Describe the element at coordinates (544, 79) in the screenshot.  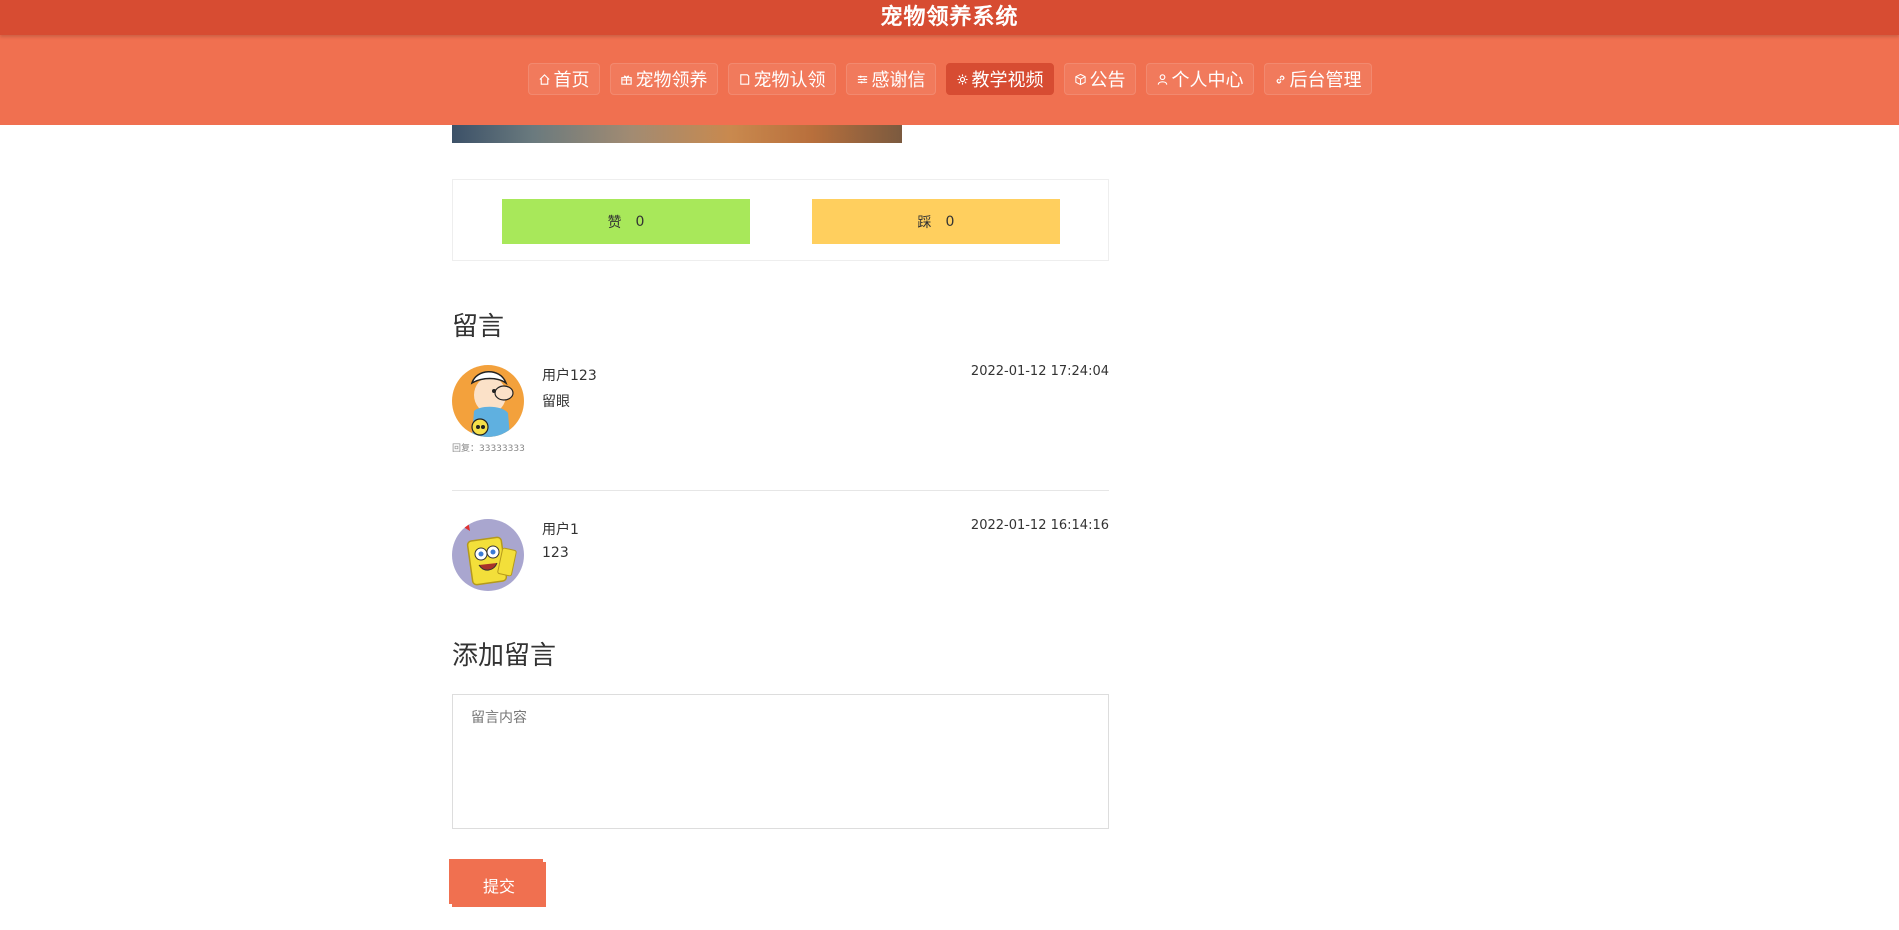
I see `home-icon` at that location.